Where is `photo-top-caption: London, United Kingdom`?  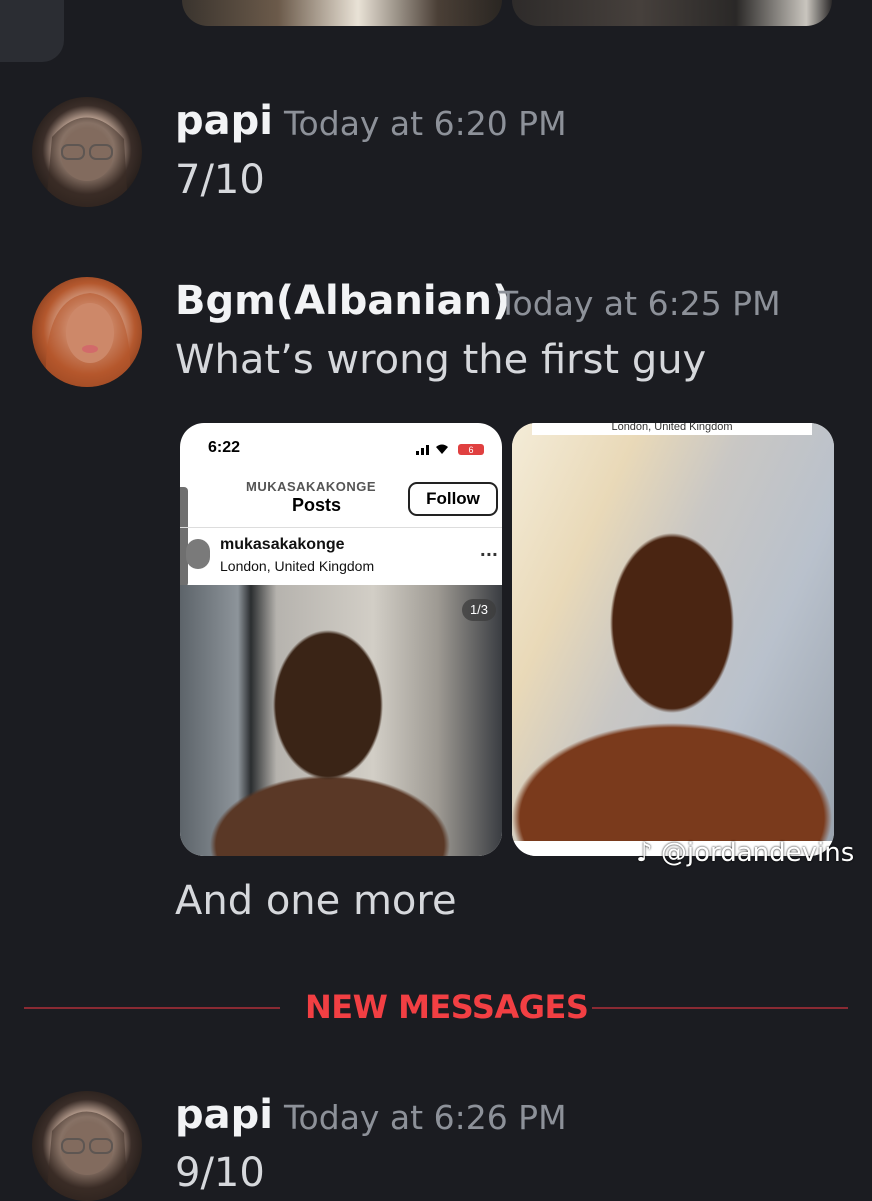 photo-top-caption: London, United Kingdom is located at coordinates (672, 429).